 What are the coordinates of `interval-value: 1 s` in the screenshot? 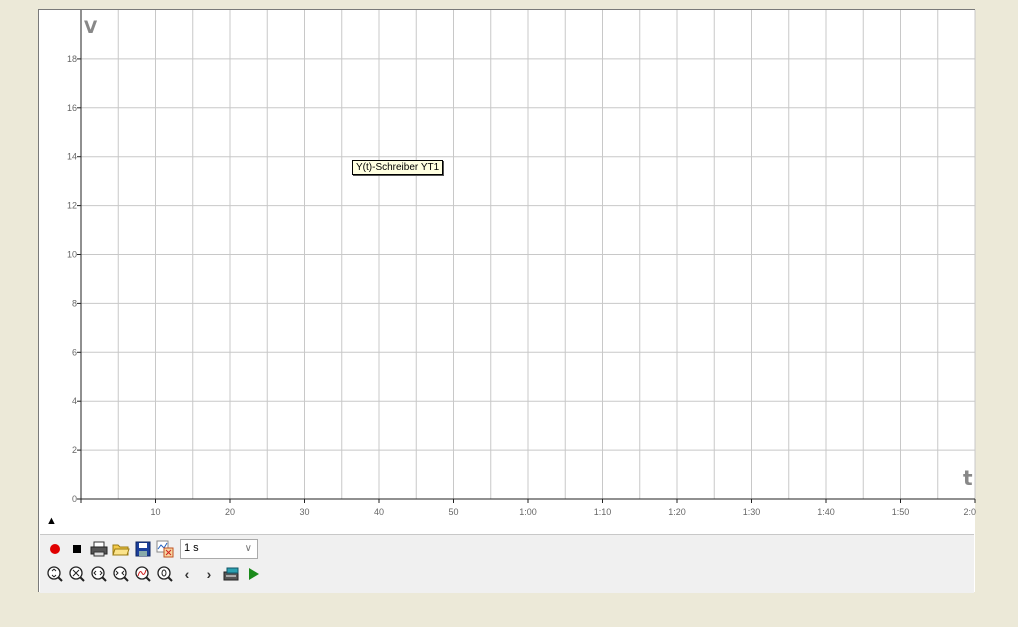 It's located at (191, 548).